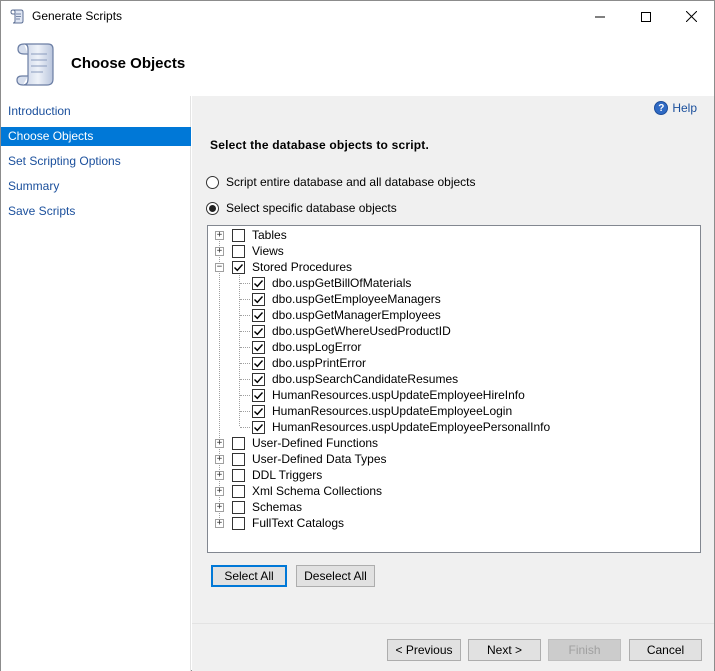 The height and width of the screenshot is (671, 715). What do you see at coordinates (351, 331) in the screenshot?
I see `tree-leaf: dbo.uspGetWhereUsedProductID` at bounding box center [351, 331].